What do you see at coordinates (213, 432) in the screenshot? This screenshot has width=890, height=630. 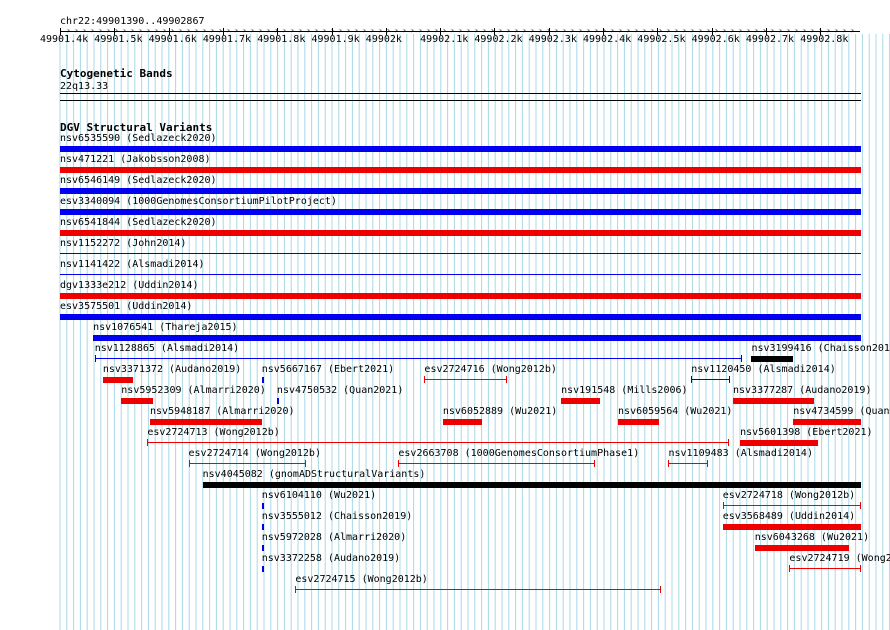 I see `sv-feature-label: esv2724713 (Wong2012b)` at bounding box center [213, 432].